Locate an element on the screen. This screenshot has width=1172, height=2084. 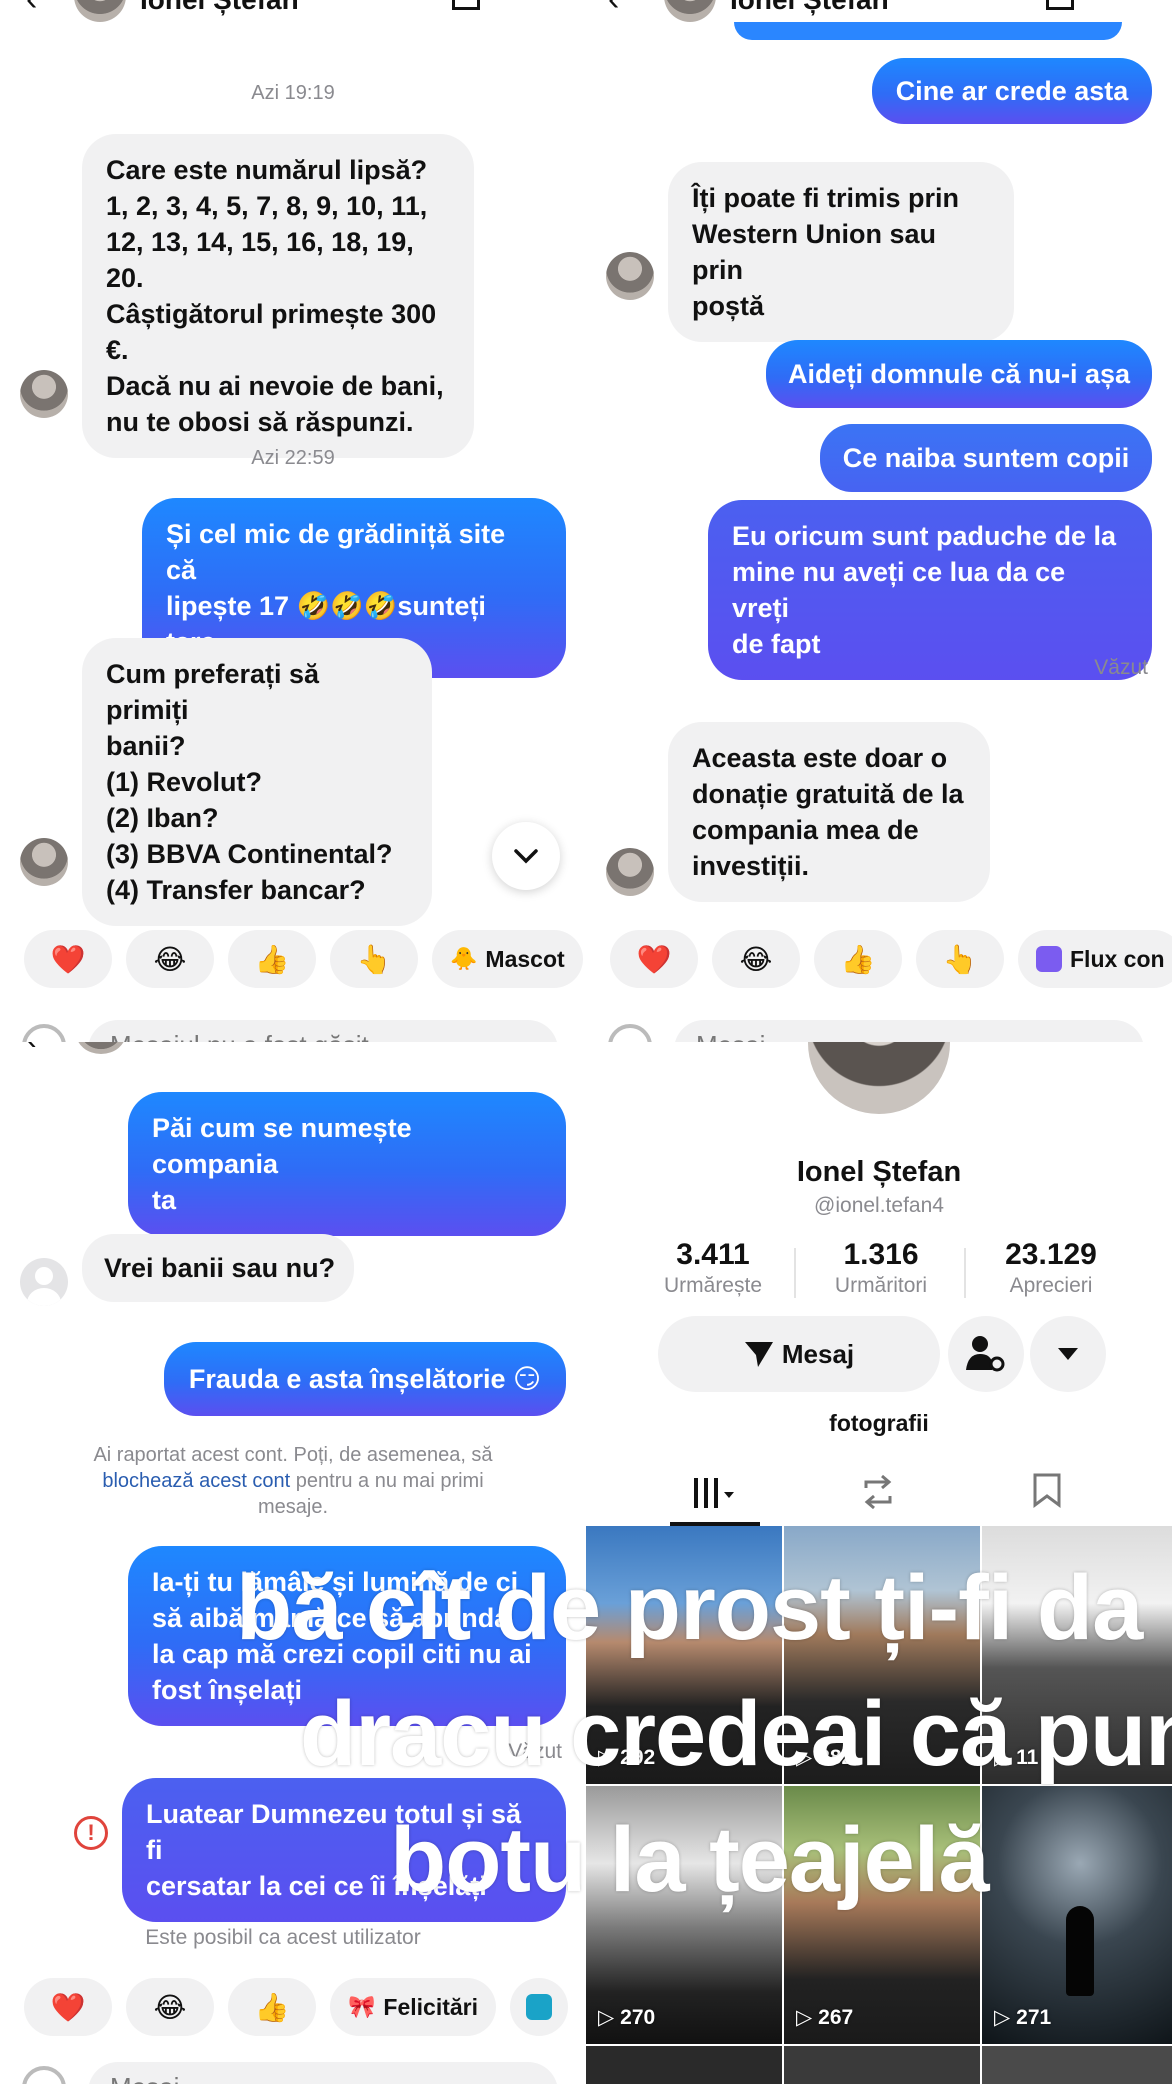
more-options-button is located at coordinates (1068, 1354).